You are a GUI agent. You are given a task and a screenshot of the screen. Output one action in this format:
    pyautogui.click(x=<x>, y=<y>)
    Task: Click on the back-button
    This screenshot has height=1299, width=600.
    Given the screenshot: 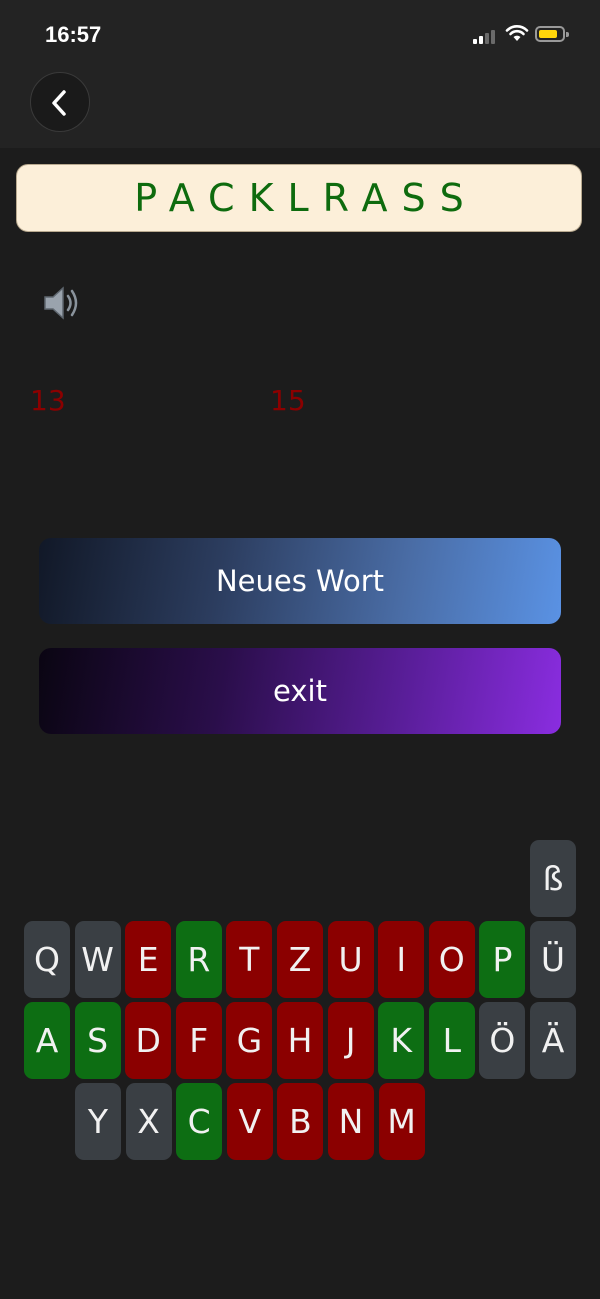 What is the action you would take?
    pyautogui.click(x=60, y=102)
    